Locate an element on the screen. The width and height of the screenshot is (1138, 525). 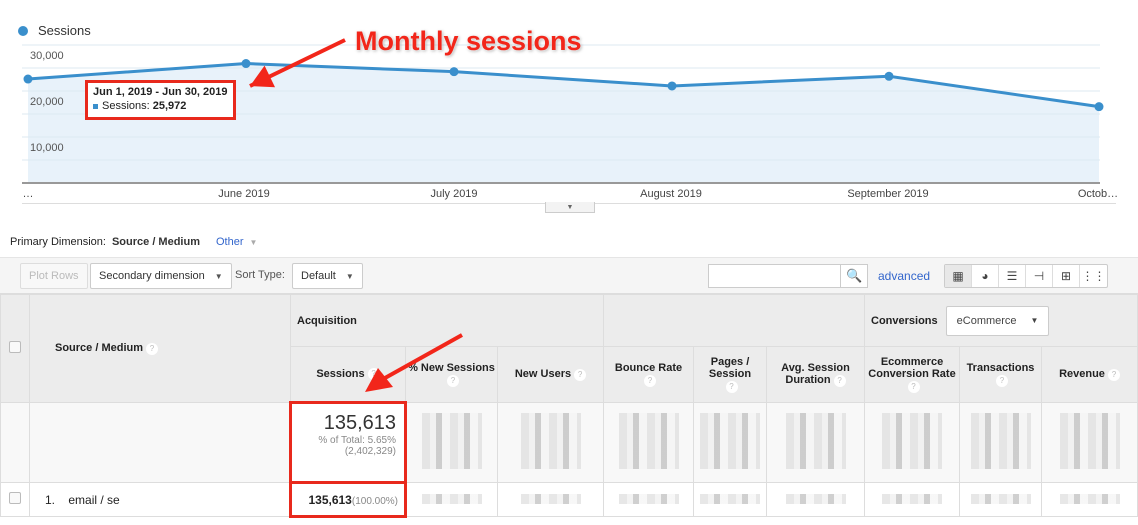
behavior-group: Behavior is located at coordinates (734, 320).